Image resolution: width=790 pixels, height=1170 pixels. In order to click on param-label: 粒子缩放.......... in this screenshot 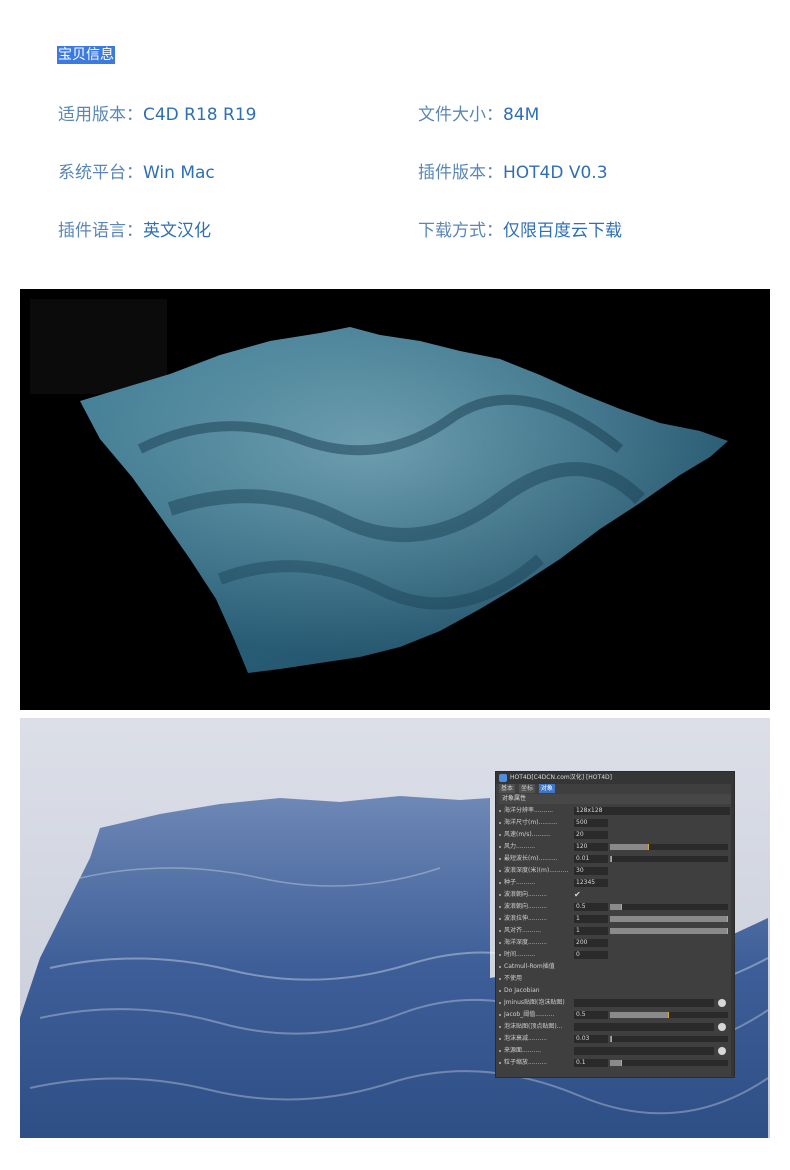, I will do `click(526, 1062)`.